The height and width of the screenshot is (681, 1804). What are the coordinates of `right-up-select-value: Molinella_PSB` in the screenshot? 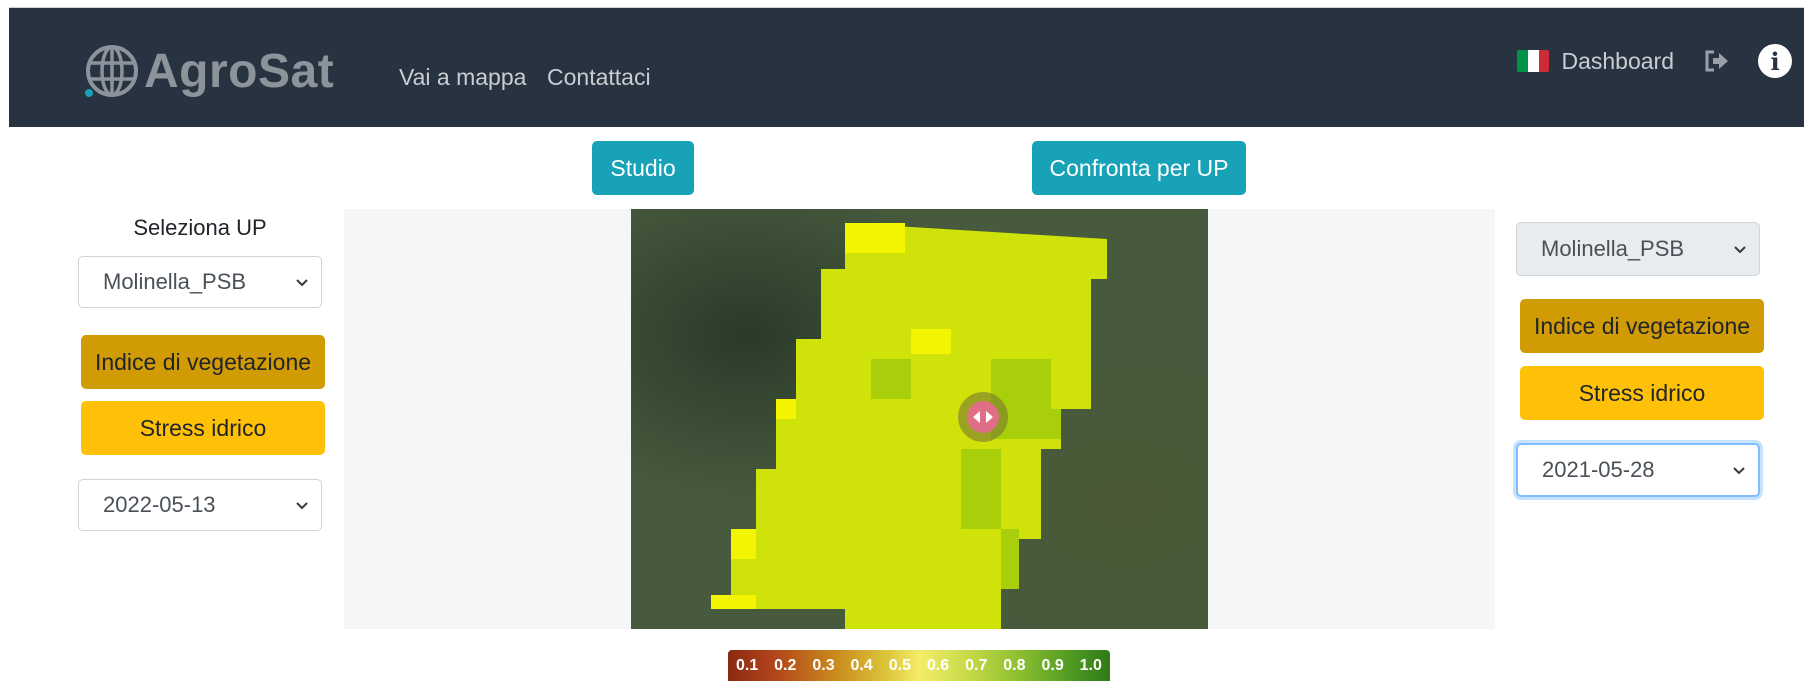 It's located at (1613, 248).